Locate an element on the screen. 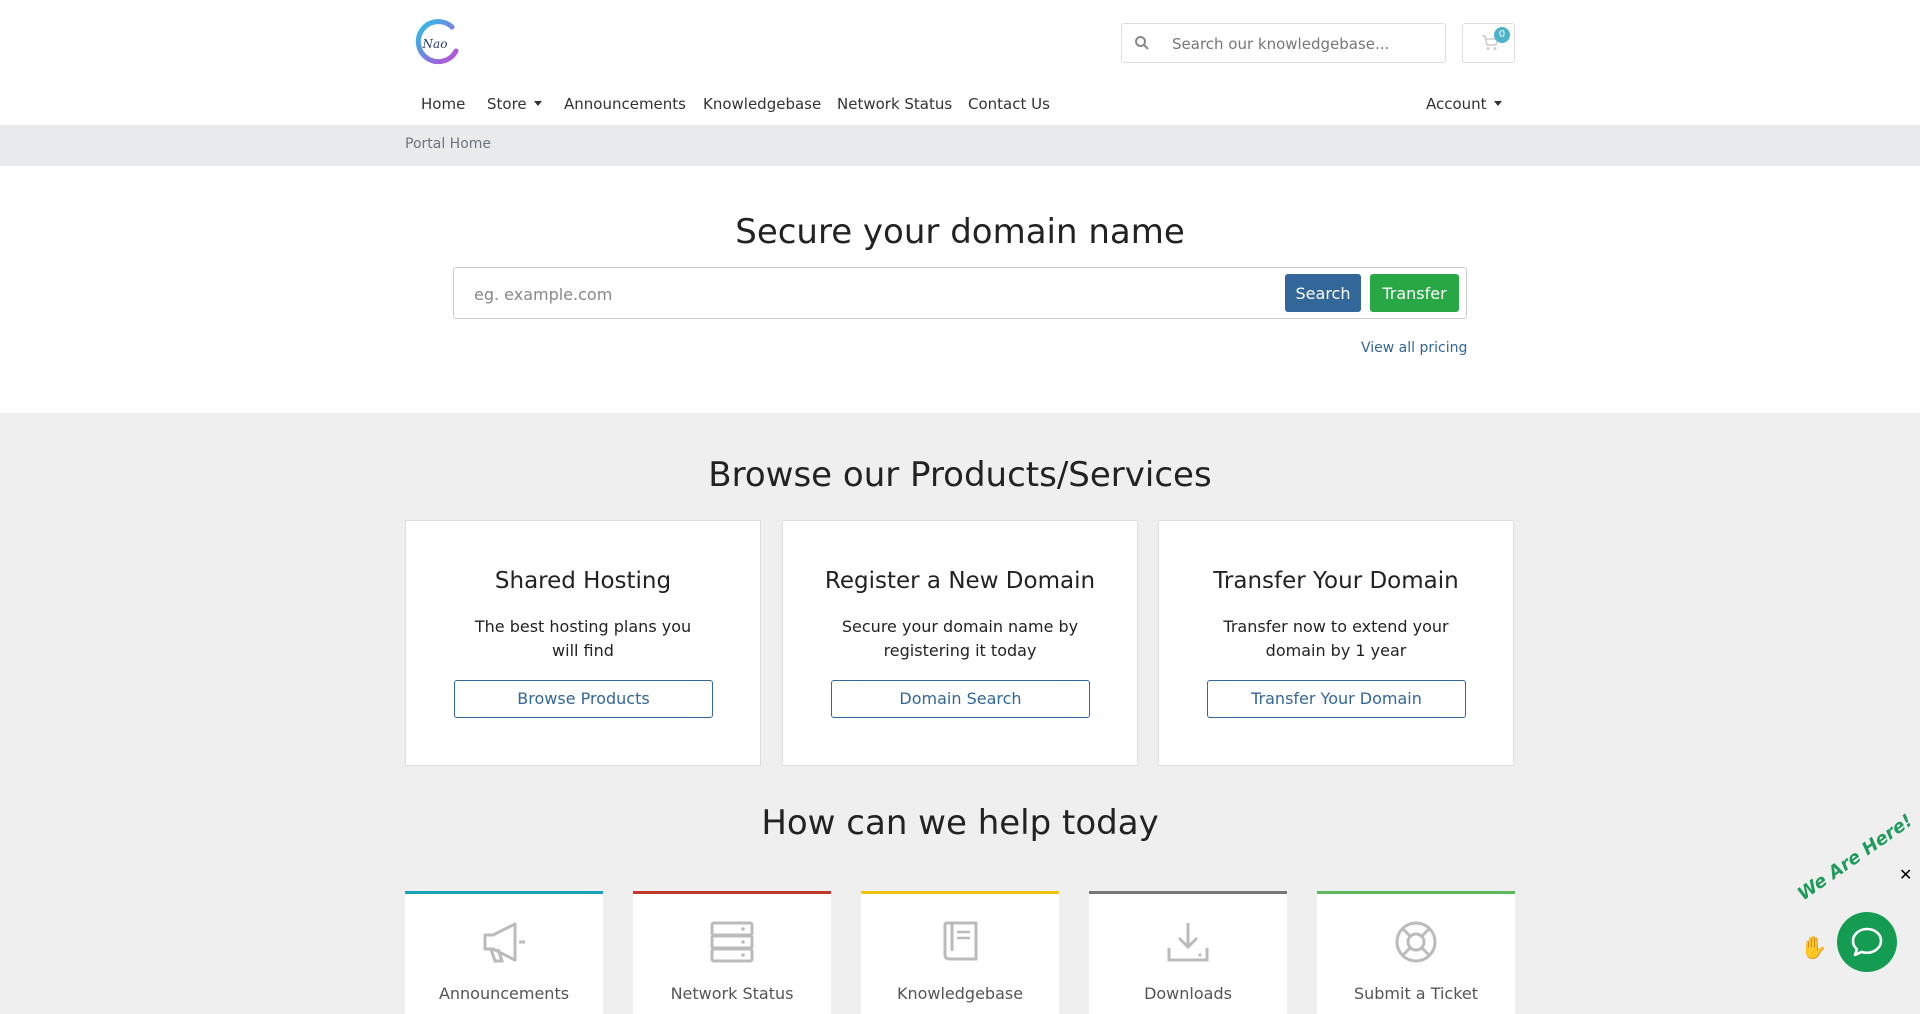  nav-account: Account is located at coordinates (1464, 104).